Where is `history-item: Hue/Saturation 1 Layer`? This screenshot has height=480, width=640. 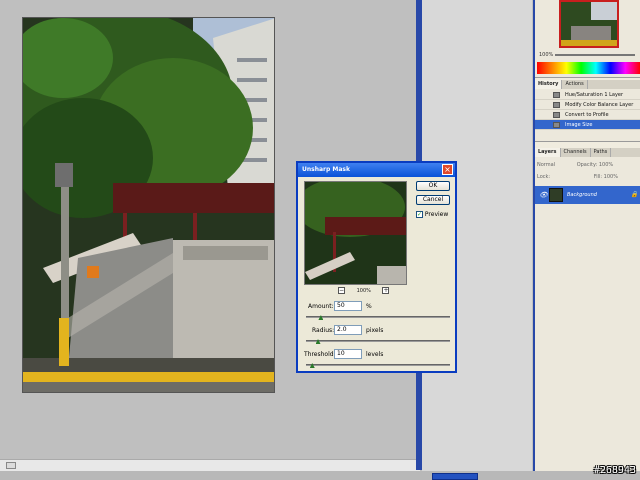 history-item: Hue/Saturation 1 Layer is located at coordinates (587, 95).